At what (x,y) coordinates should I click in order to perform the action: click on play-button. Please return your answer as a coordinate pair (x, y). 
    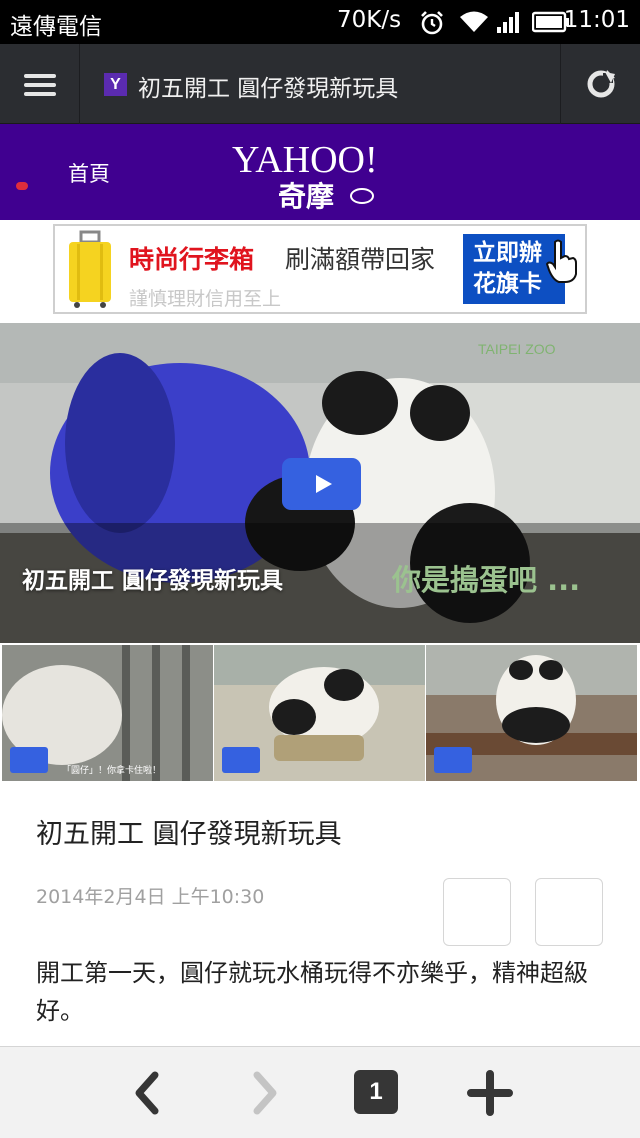
    Looking at the image, I should click on (321, 484).